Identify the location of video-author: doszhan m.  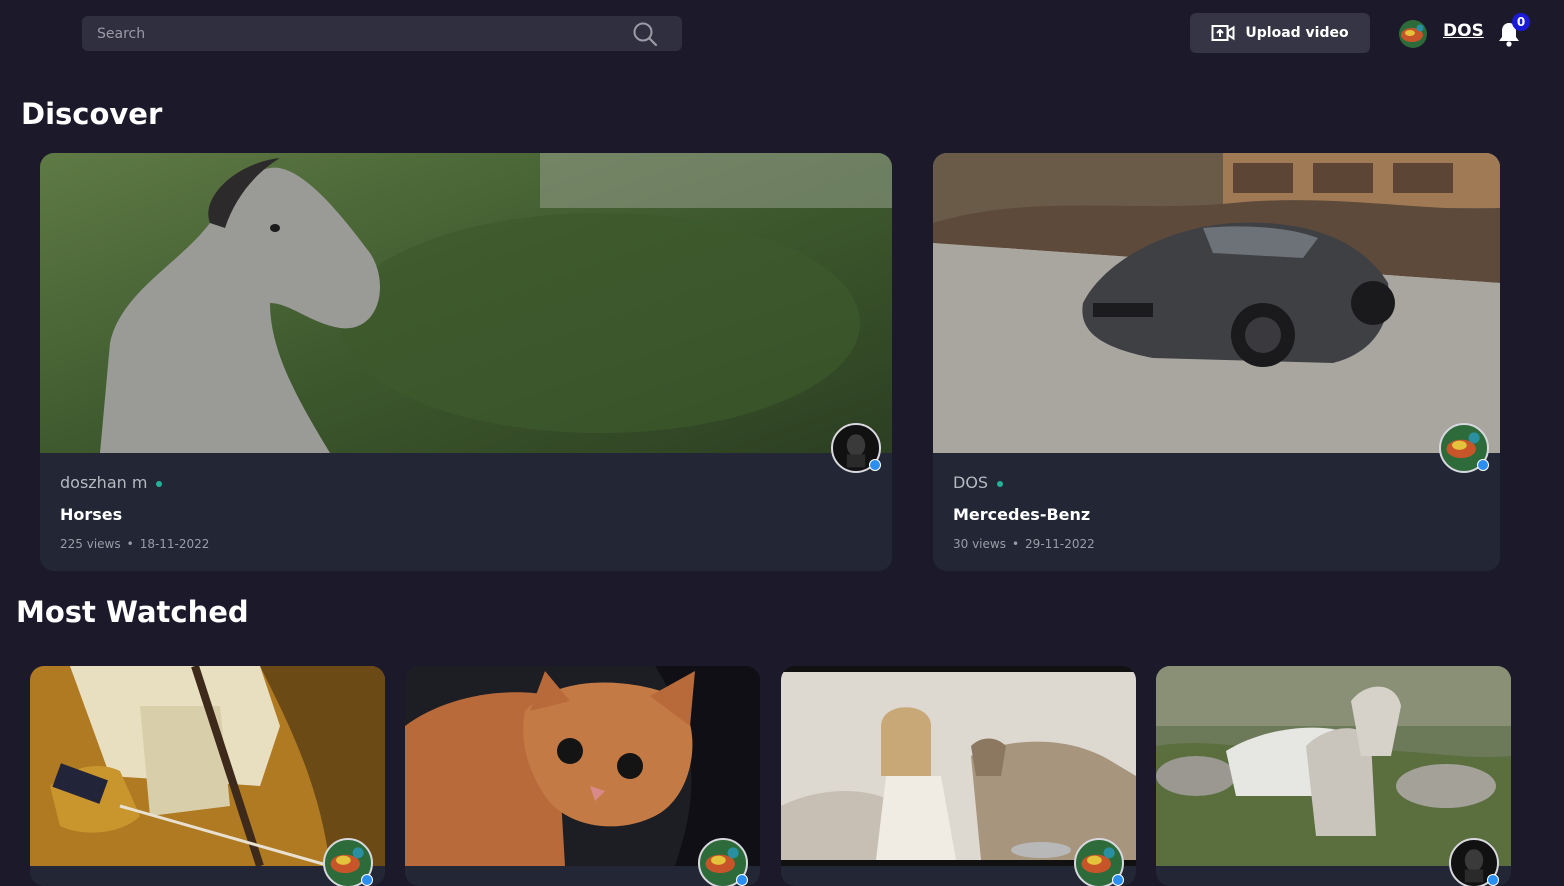
(111, 482).